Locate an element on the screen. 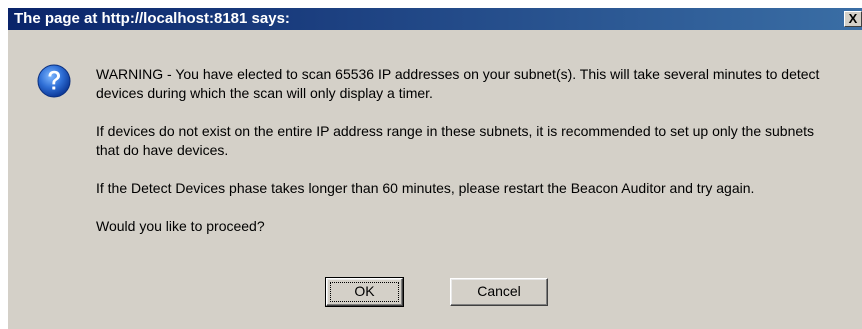  close-icon: X is located at coordinates (853, 18).